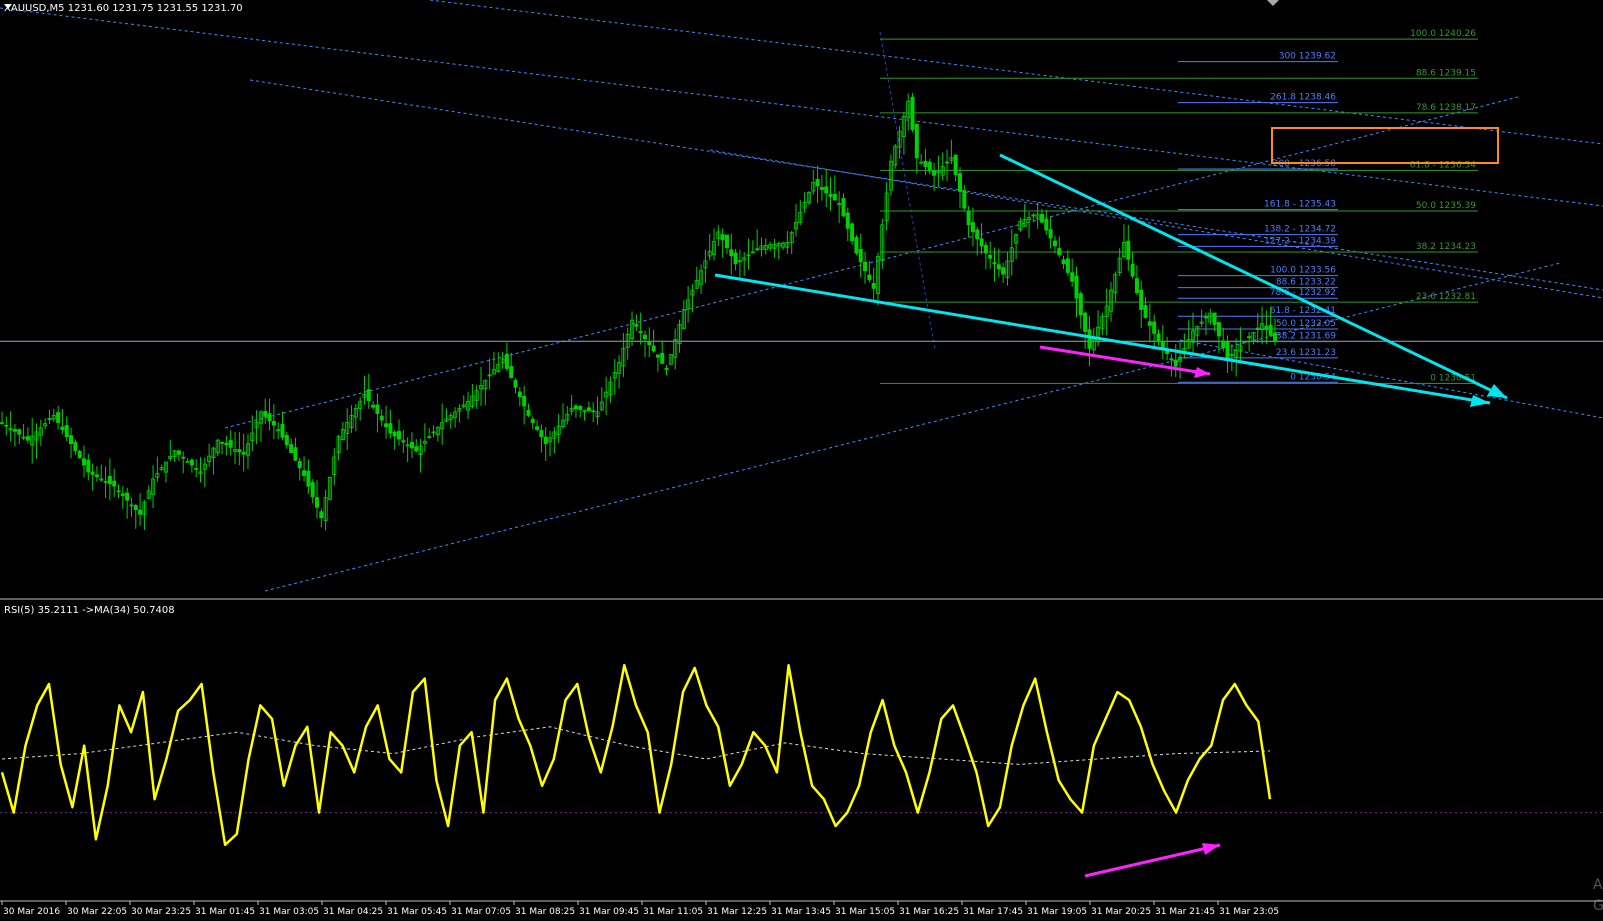  Describe the element at coordinates (1306, 353) in the screenshot. I see `fib-blue-level-label: 23.6 1231.23` at that location.